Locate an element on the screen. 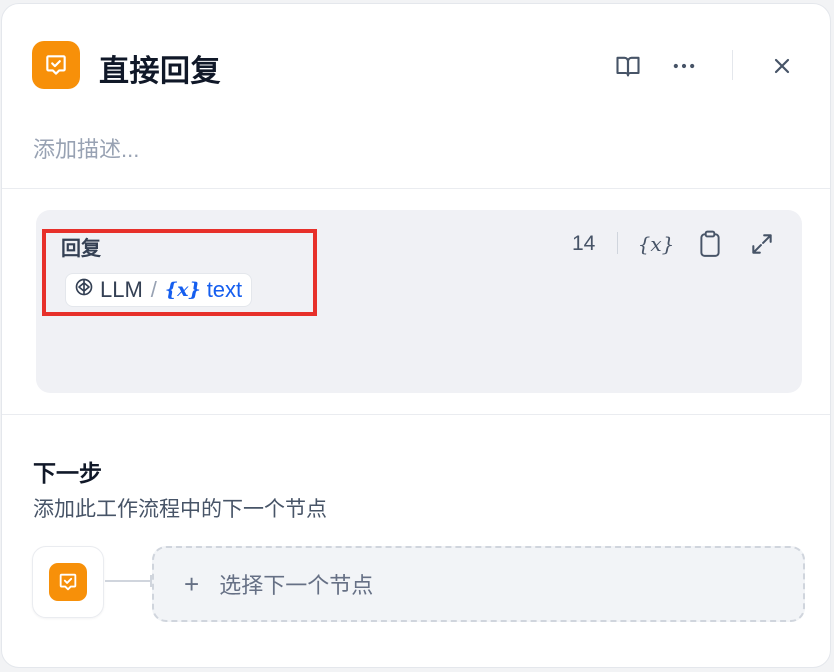 This screenshot has width=834, height=672. char-count: 14 is located at coordinates (584, 243).